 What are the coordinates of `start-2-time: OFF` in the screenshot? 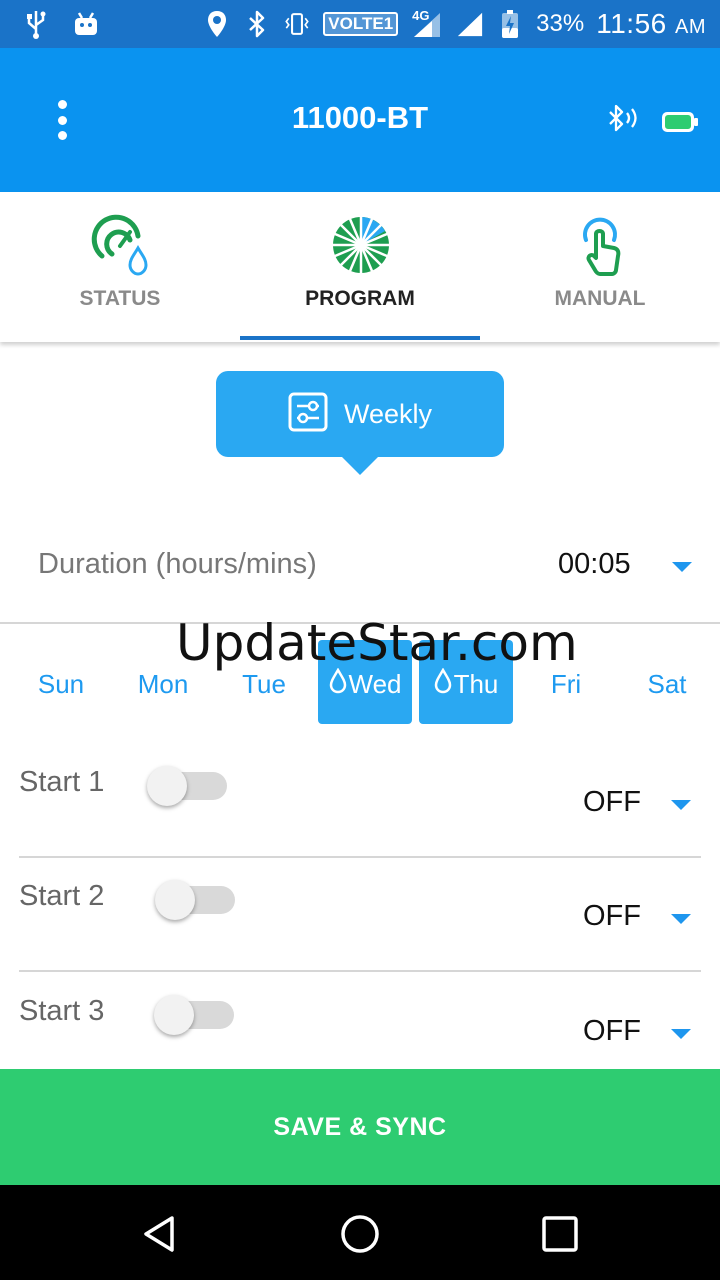 It's located at (612, 916).